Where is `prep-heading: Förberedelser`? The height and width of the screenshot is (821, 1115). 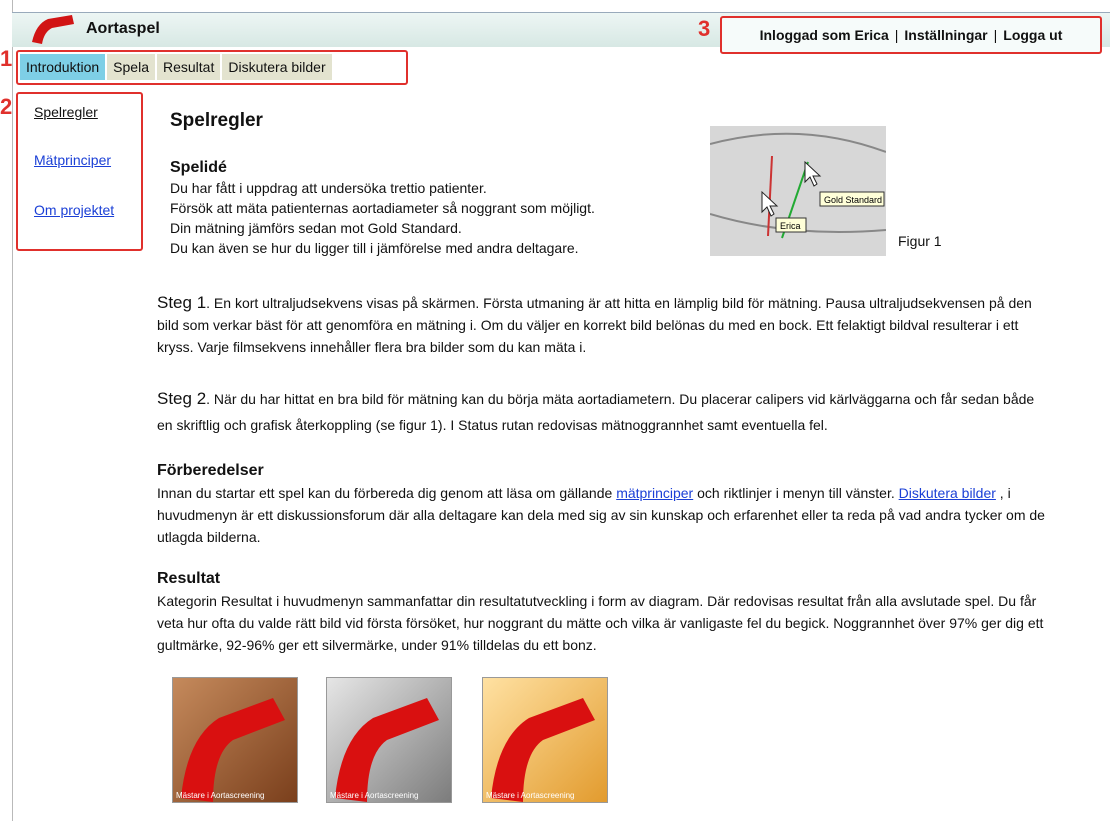 prep-heading: Förberedelser is located at coordinates (210, 470).